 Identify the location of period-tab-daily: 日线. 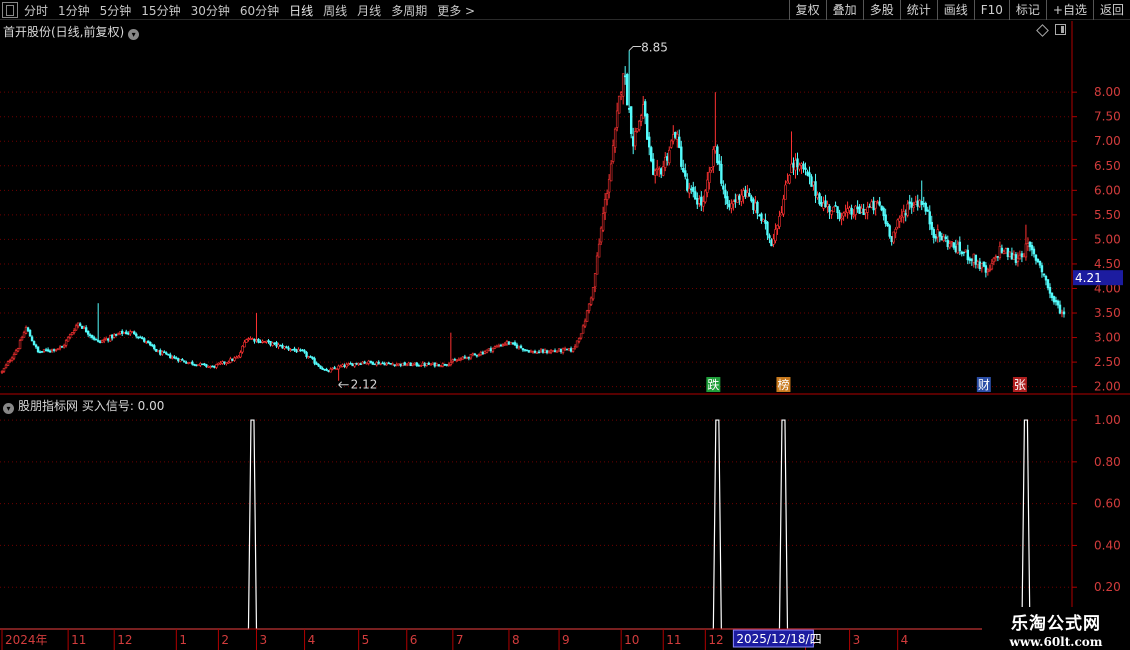
(301, 10).